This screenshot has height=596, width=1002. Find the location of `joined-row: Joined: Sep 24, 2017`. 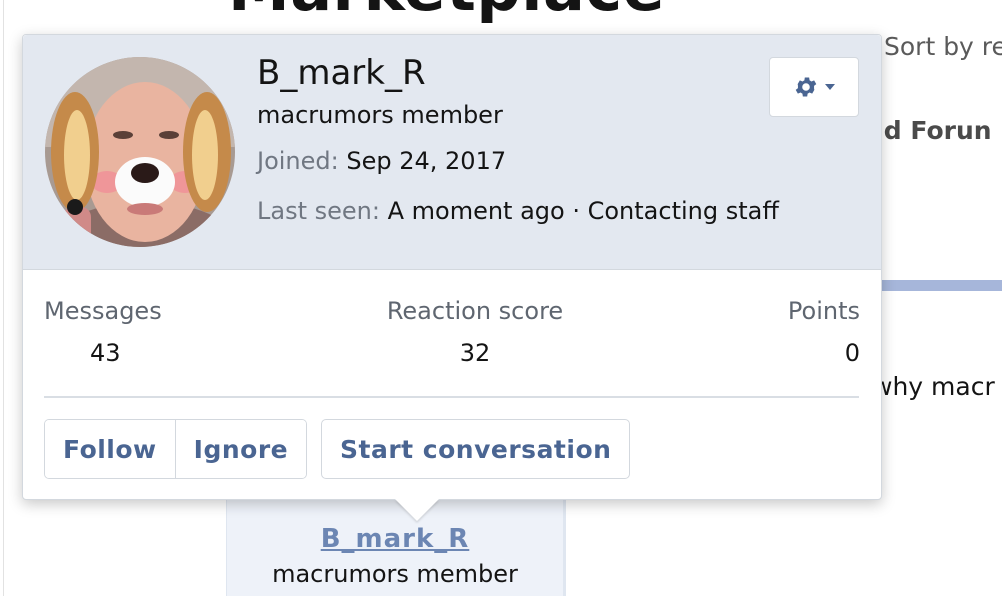

joined-row: Joined: Sep 24, 2017 is located at coordinates (381, 161).